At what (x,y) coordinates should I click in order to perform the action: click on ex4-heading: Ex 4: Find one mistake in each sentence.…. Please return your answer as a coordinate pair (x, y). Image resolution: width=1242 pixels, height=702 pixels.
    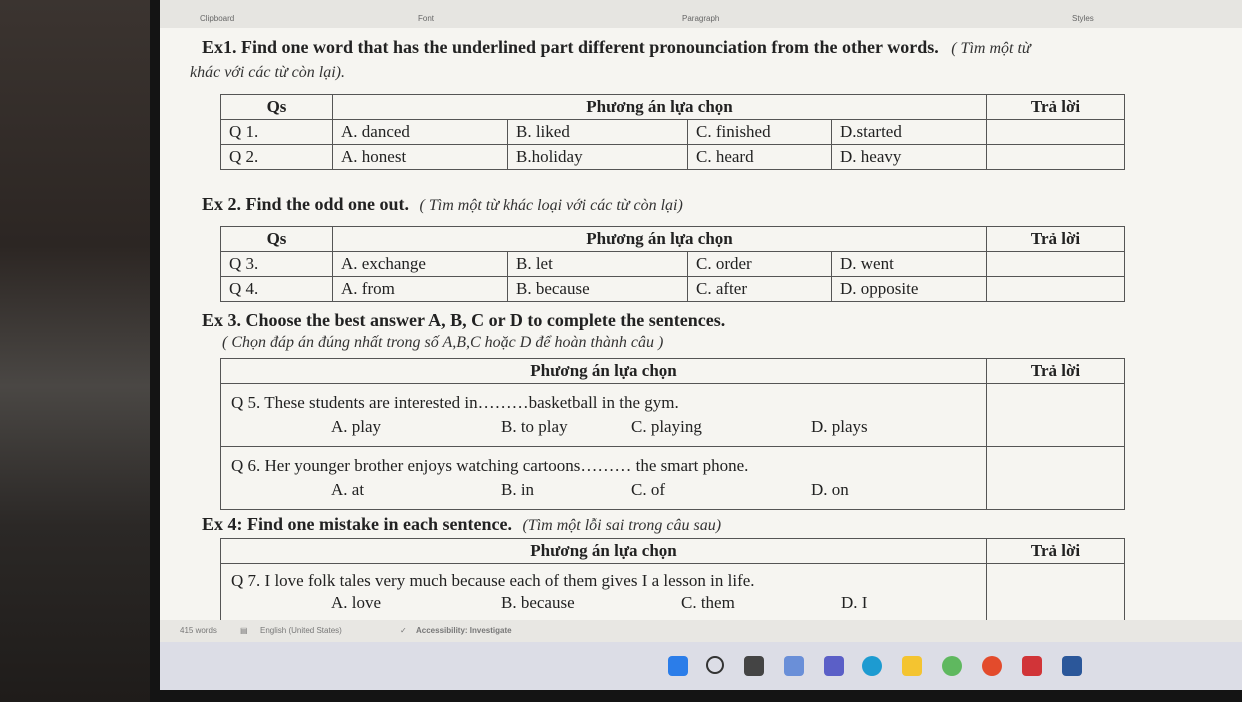
    Looking at the image, I should click on (462, 524).